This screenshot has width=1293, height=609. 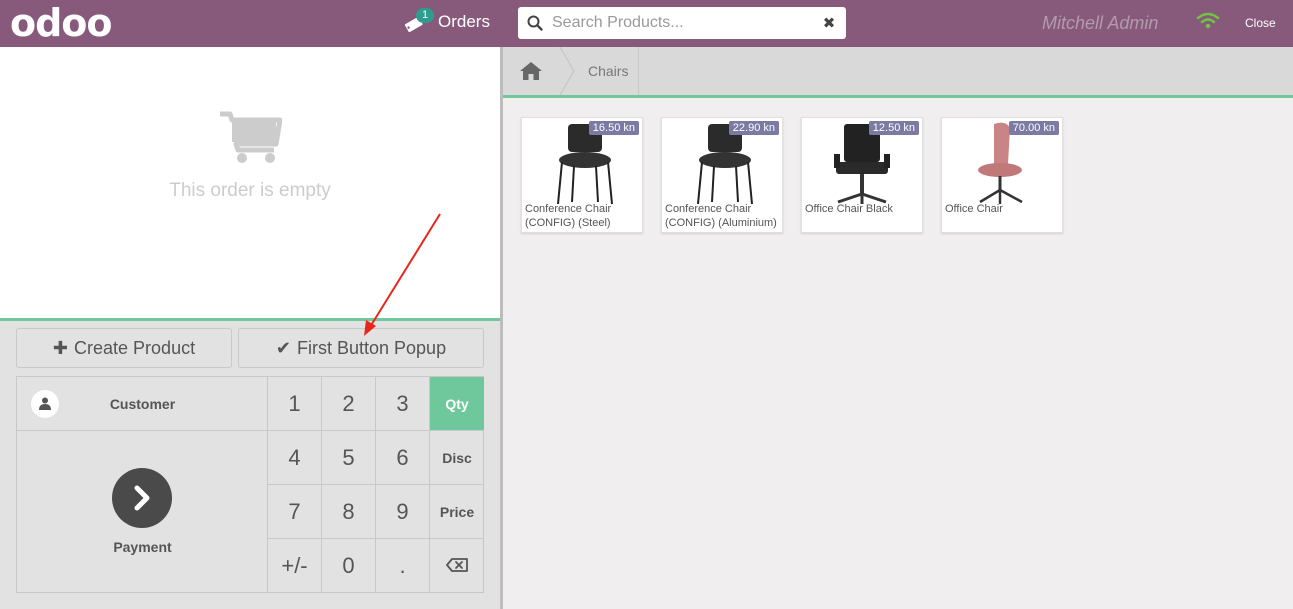 I want to click on payment-button: Payment, so click(x=142, y=512).